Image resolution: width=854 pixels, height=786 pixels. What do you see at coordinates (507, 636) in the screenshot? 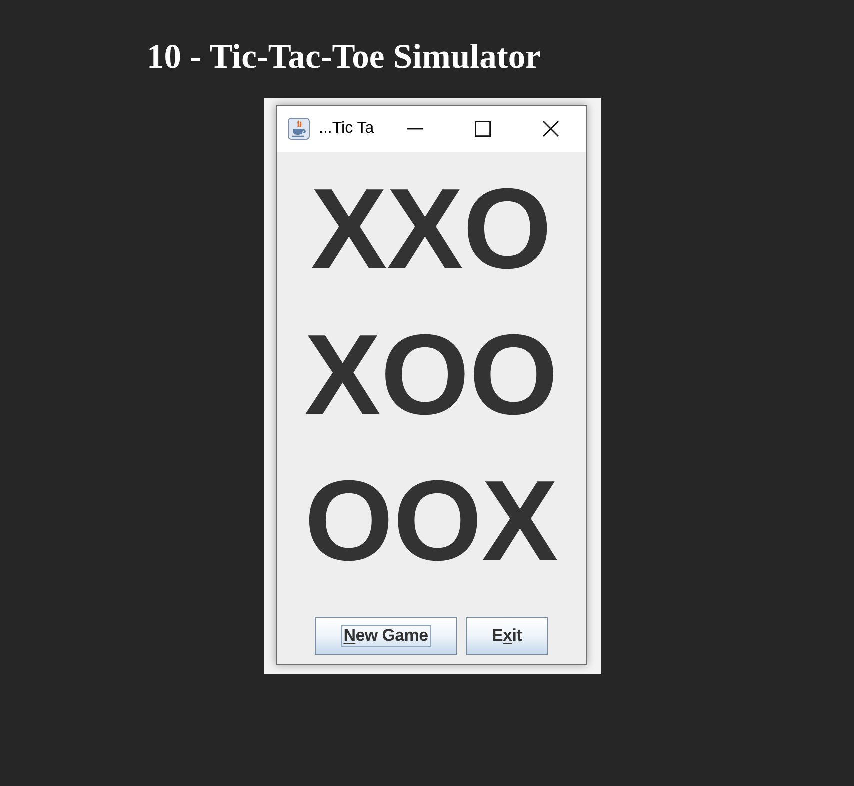
I see `exit-button: Exit` at bounding box center [507, 636].